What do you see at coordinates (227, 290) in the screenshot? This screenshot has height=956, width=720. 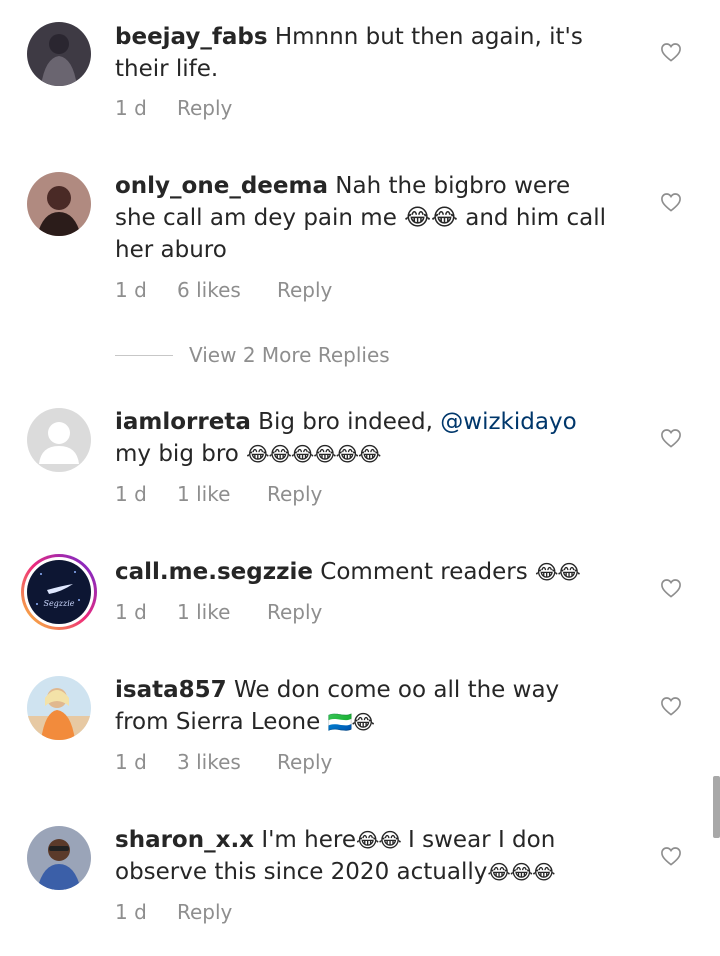 I see `likes-count: 6 likes` at bounding box center [227, 290].